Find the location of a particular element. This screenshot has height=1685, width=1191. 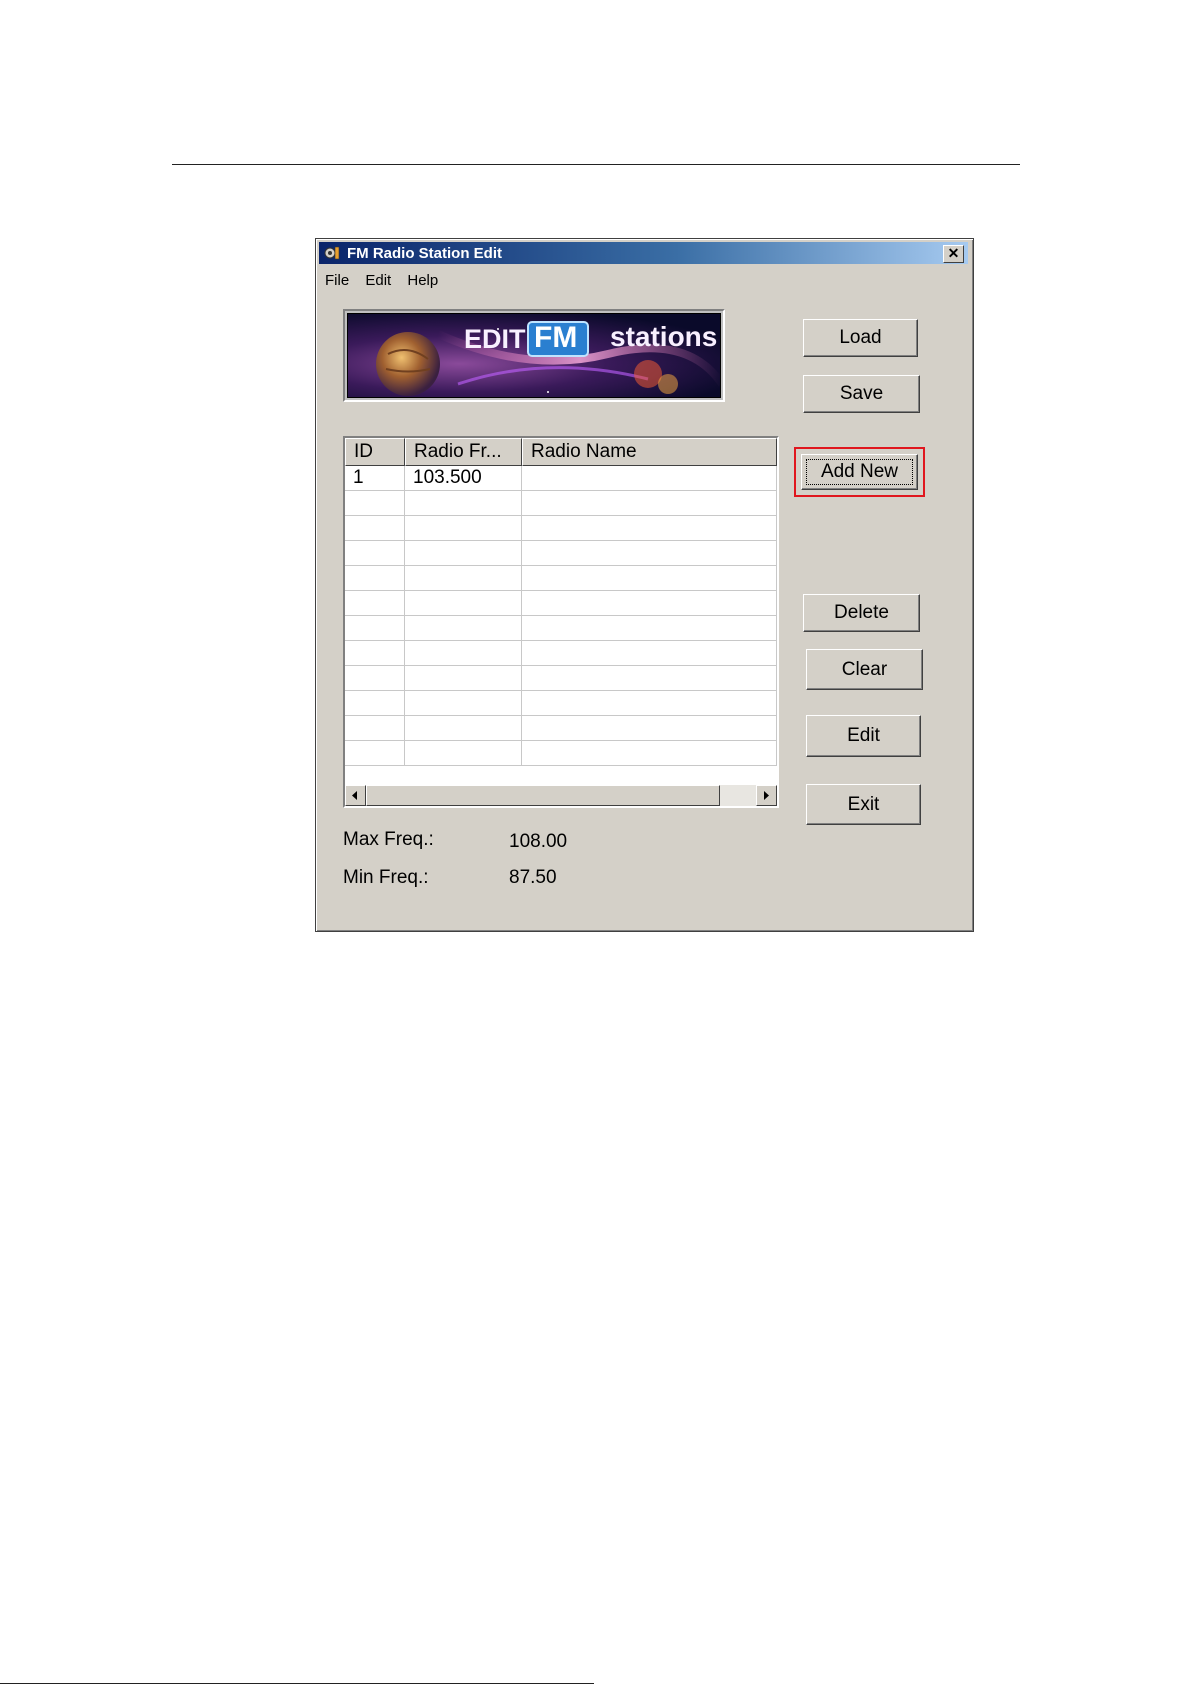

banner-fm-text: FM is located at coordinates (556, 337).